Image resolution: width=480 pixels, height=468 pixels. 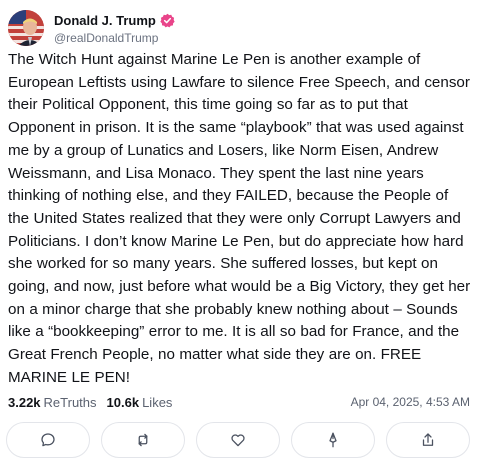 What do you see at coordinates (114, 38) in the screenshot?
I see `author-handle: @realDonaldTrump` at bounding box center [114, 38].